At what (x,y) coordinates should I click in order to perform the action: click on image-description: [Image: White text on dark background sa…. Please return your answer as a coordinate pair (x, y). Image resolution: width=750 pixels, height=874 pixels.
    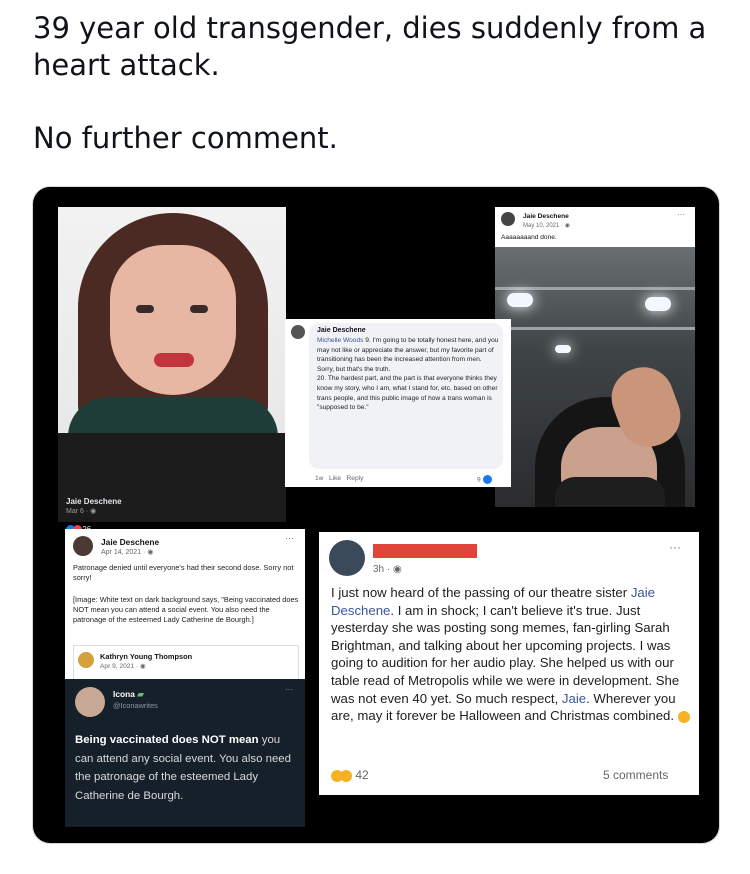
    Looking at the image, I should click on (186, 609).